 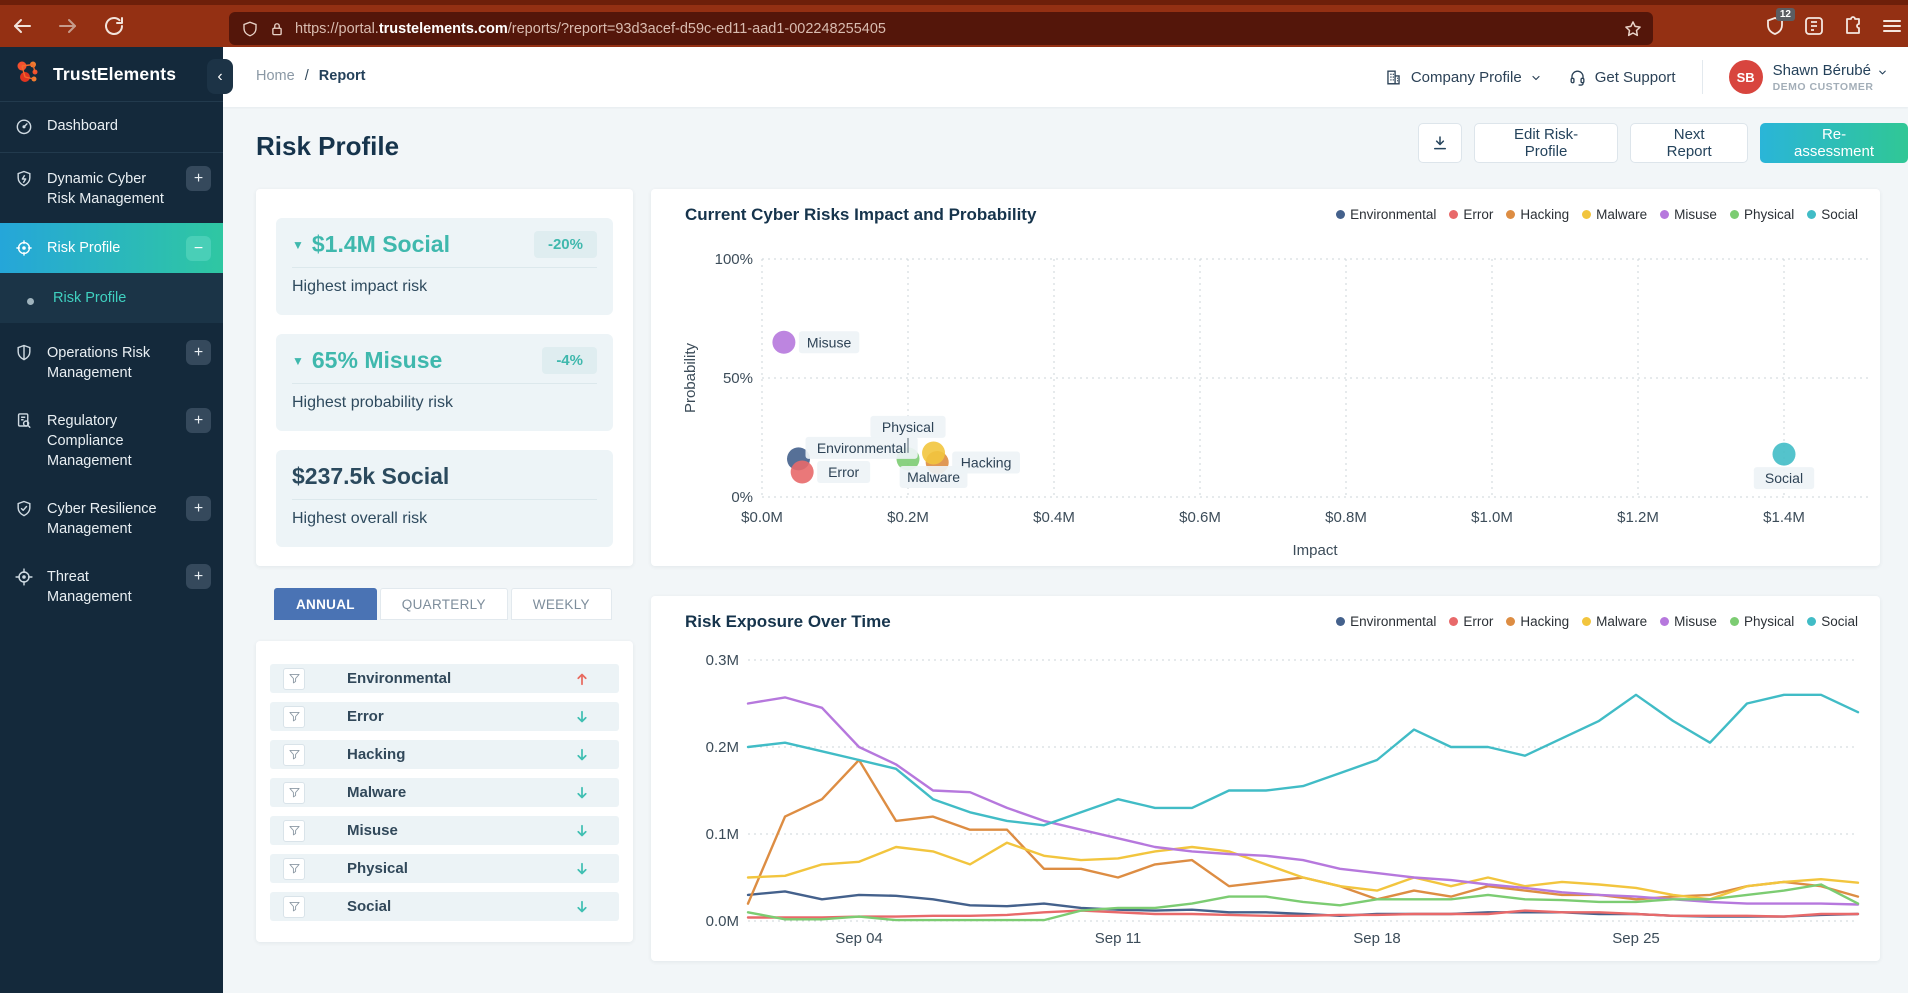 I want to click on sidebar-item-dashboard: Dashboard, so click(x=111, y=126).